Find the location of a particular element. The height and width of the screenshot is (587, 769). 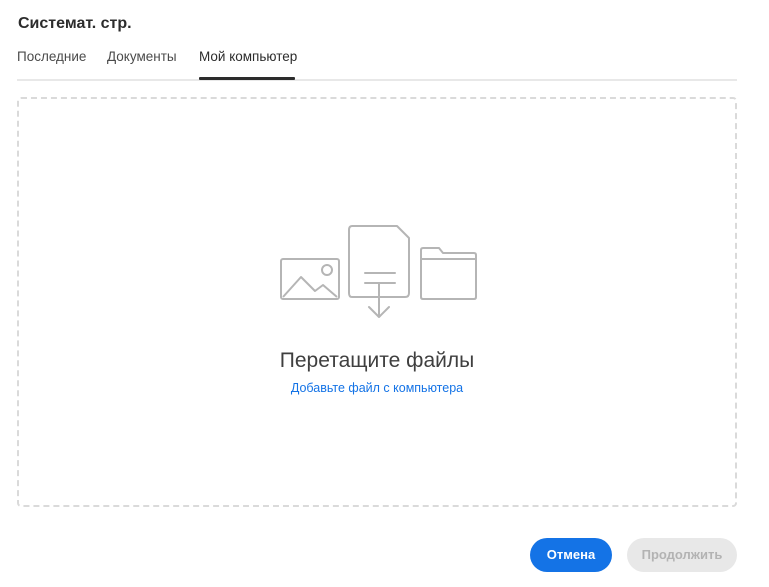

add-file-from-computer-link: Добавьте файл с компьютера is located at coordinates (377, 388).